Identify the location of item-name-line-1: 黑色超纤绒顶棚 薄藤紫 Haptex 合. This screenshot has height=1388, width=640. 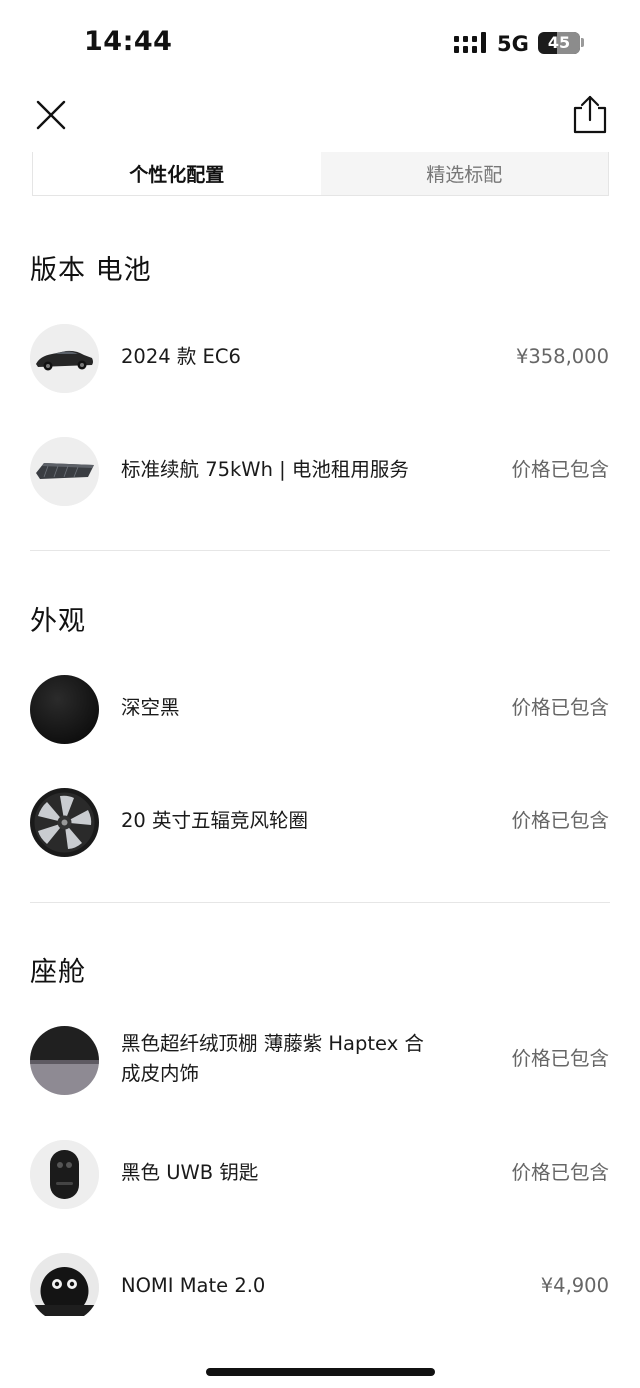
(272, 1043).